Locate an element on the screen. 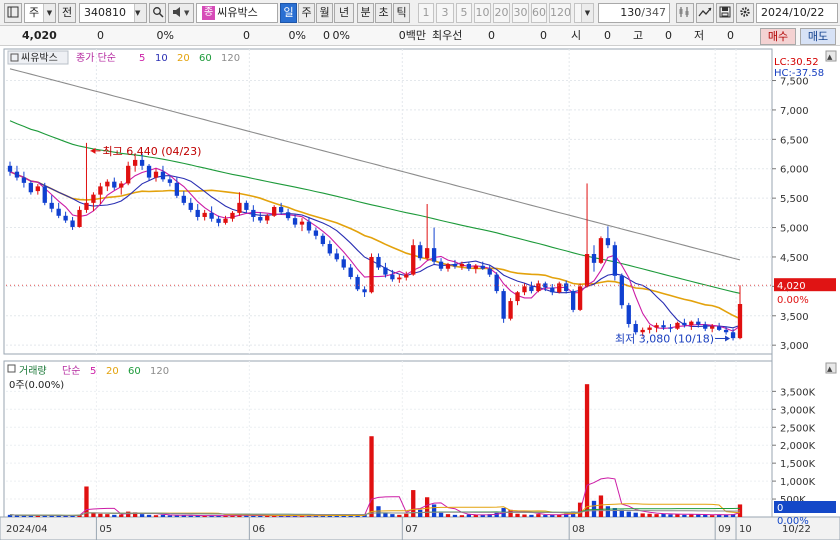  price-legend-label: 종가 단순 is located at coordinates (96, 58).